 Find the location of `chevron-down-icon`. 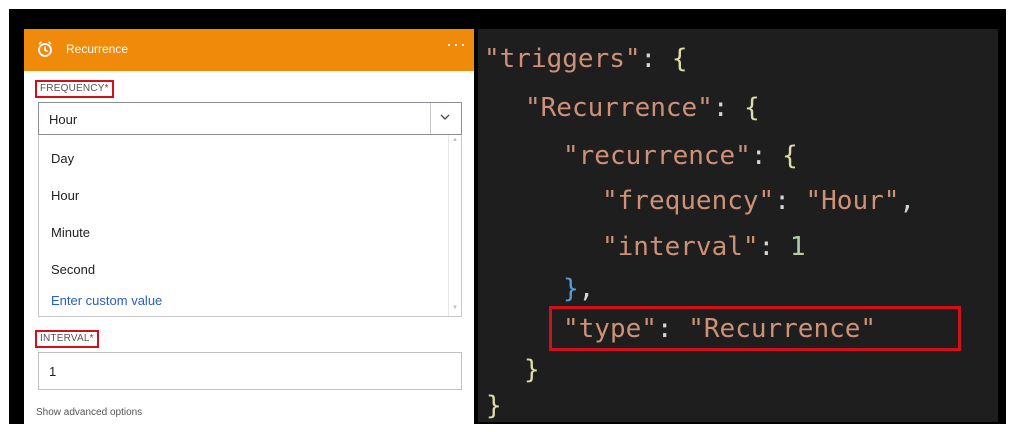

chevron-down-icon is located at coordinates (445, 117).